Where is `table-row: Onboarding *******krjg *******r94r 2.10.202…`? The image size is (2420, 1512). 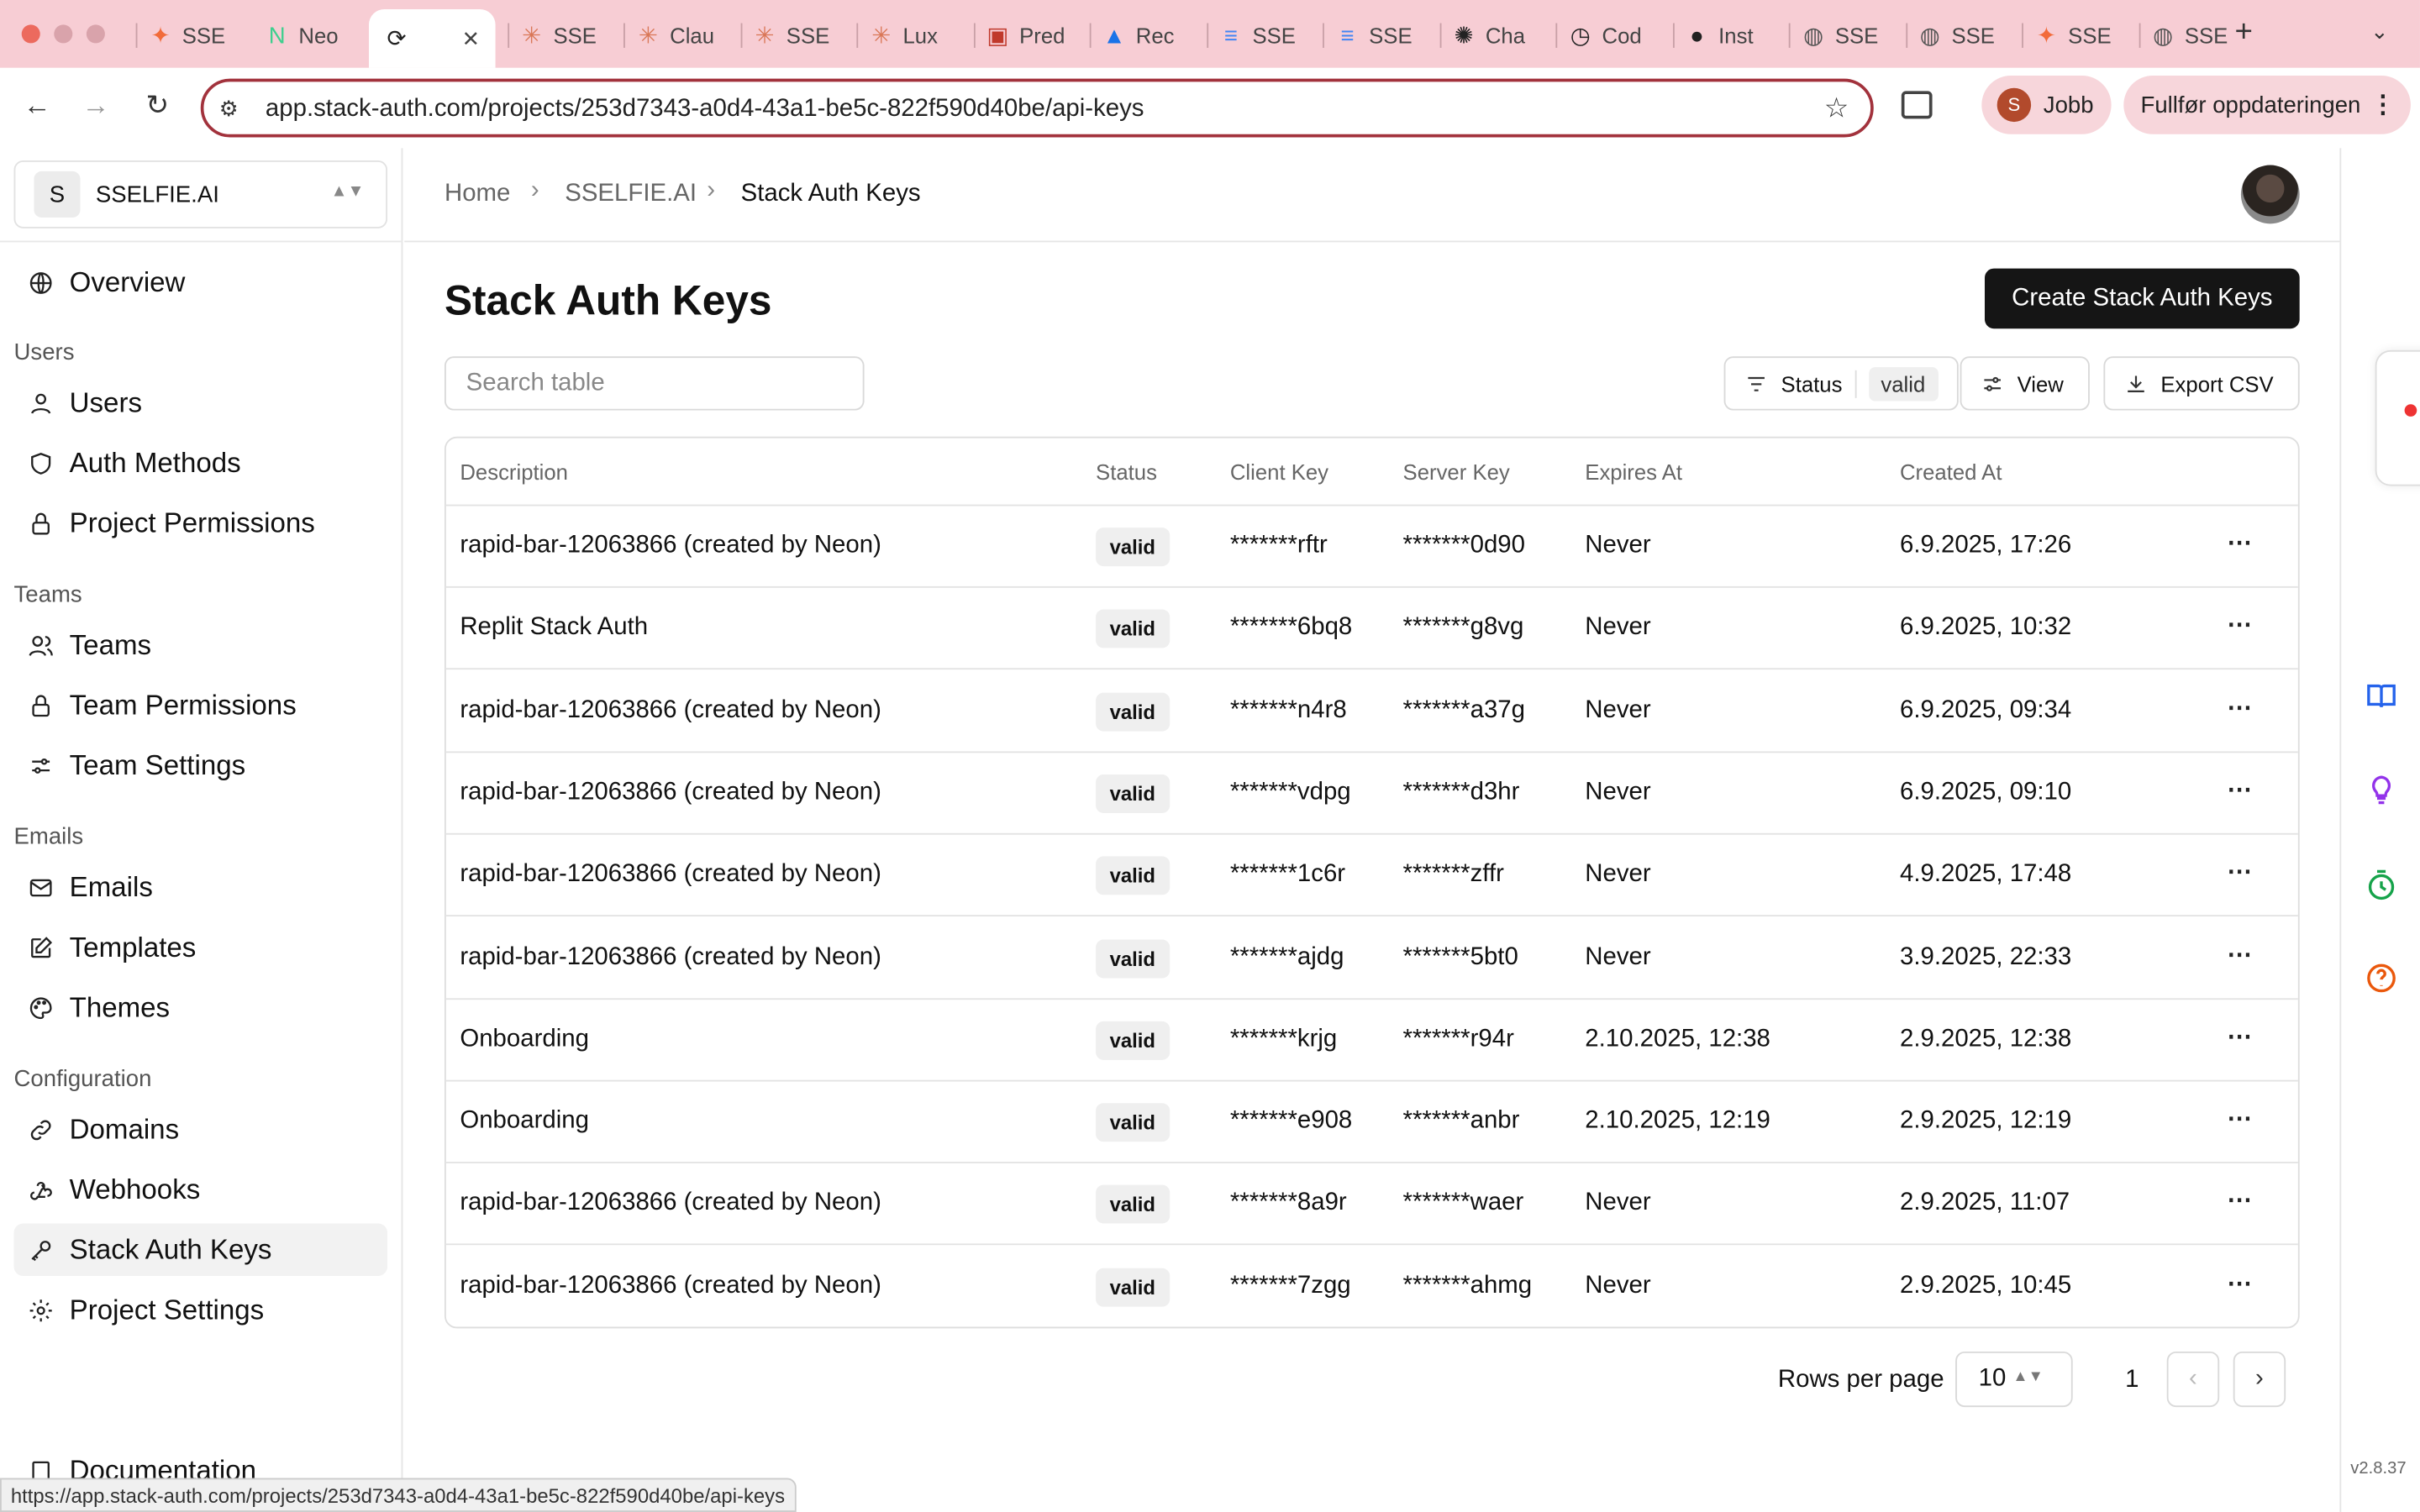
table-row: Onboarding *******krjg *******r94r 2.10.202… is located at coordinates (1372, 1041).